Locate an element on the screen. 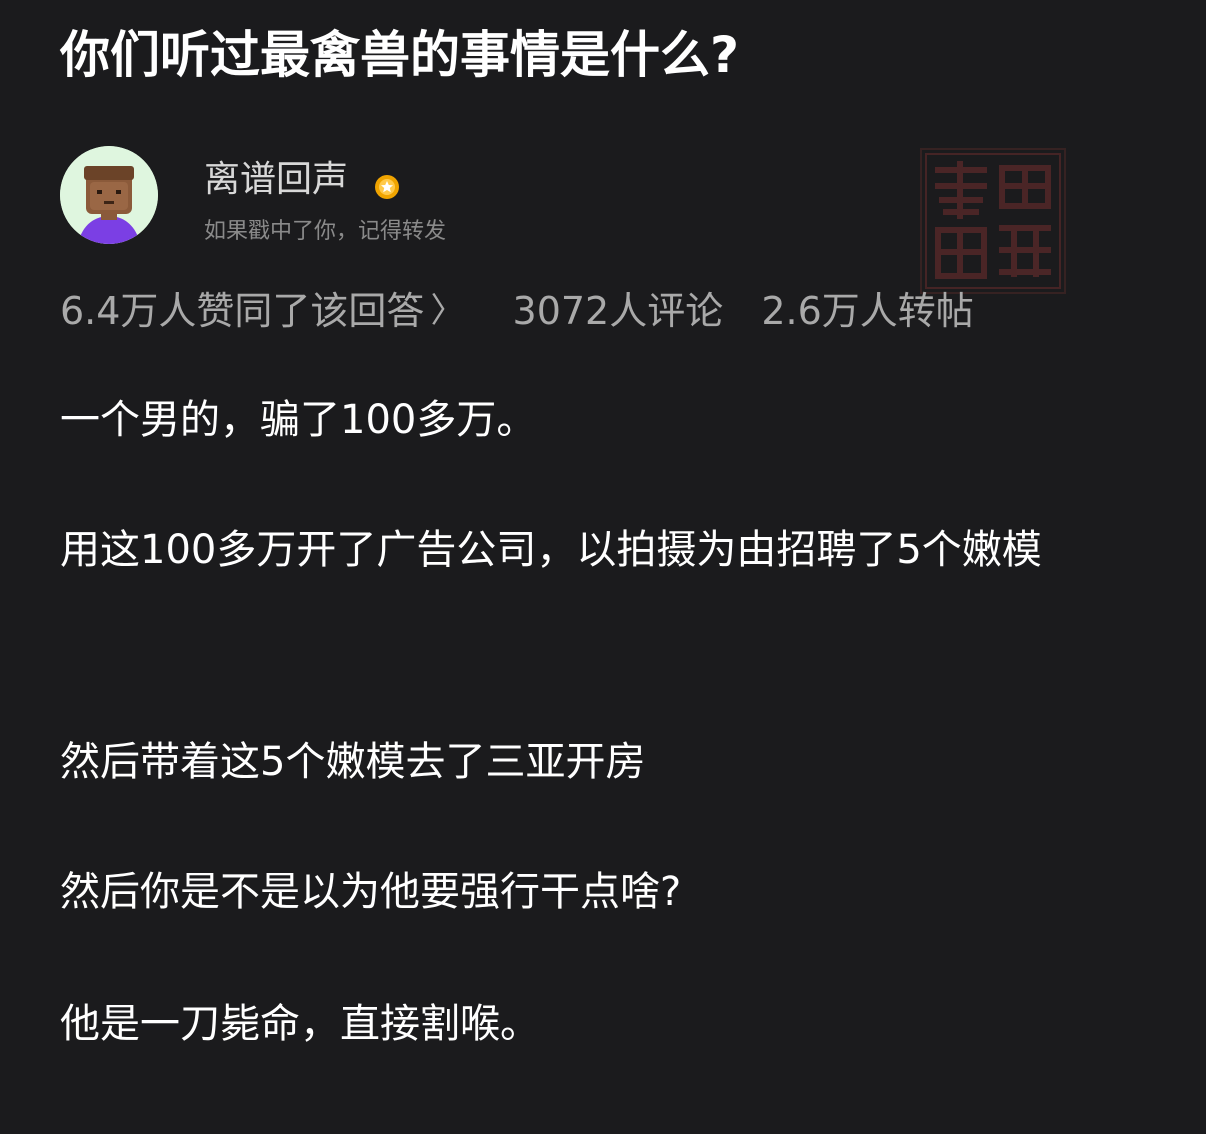  answer-paragraph: 然后你是不是以为他要强行干点啥? is located at coordinates (371, 892).